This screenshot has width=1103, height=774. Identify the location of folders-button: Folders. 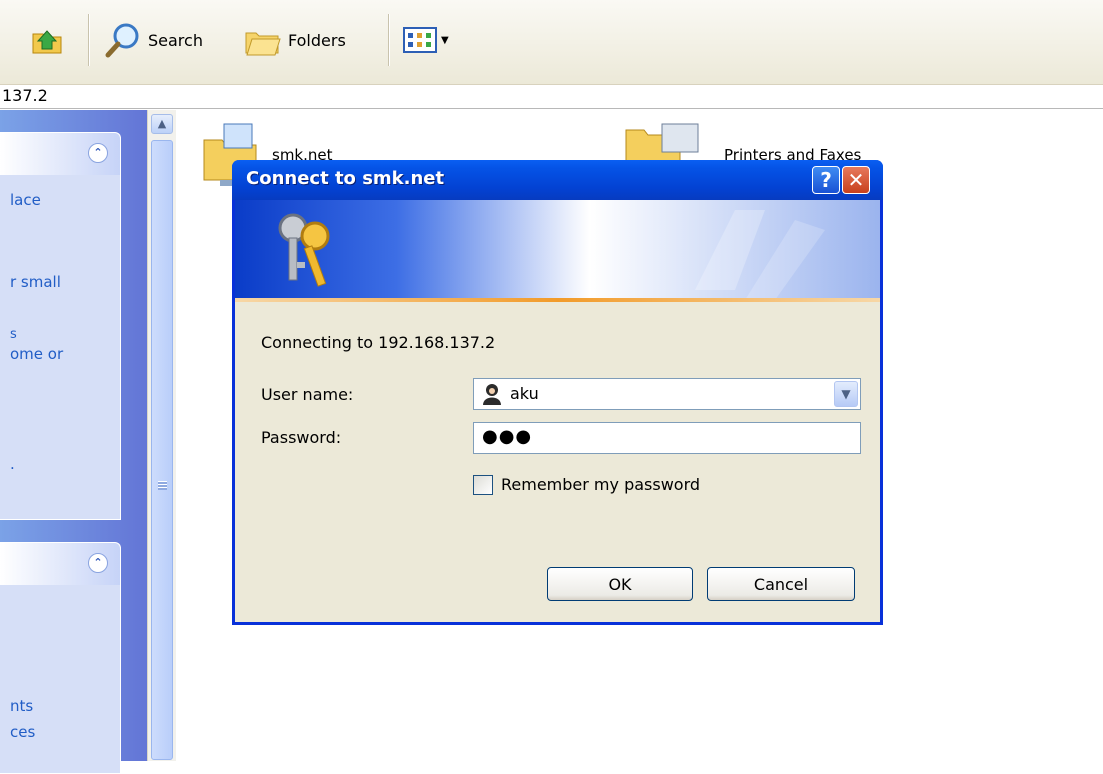
(295, 40).